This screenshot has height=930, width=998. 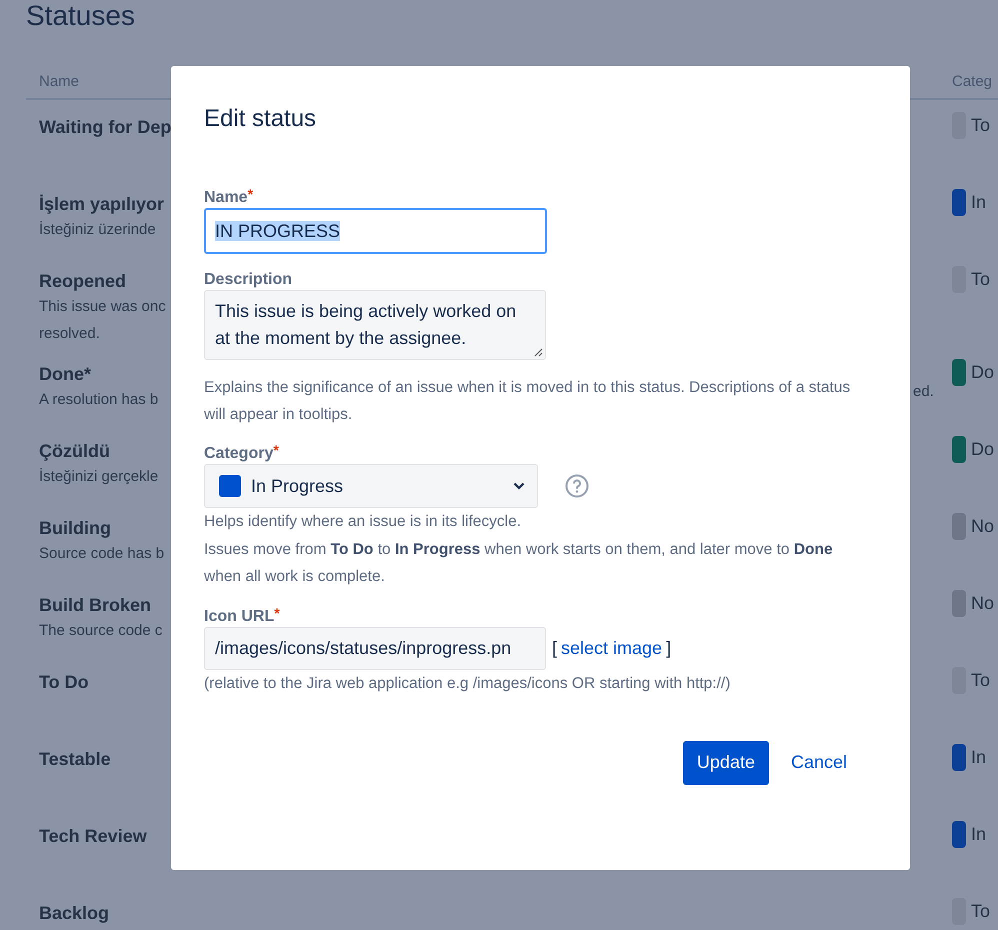 I want to click on update-button: Update, so click(x=725, y=762).